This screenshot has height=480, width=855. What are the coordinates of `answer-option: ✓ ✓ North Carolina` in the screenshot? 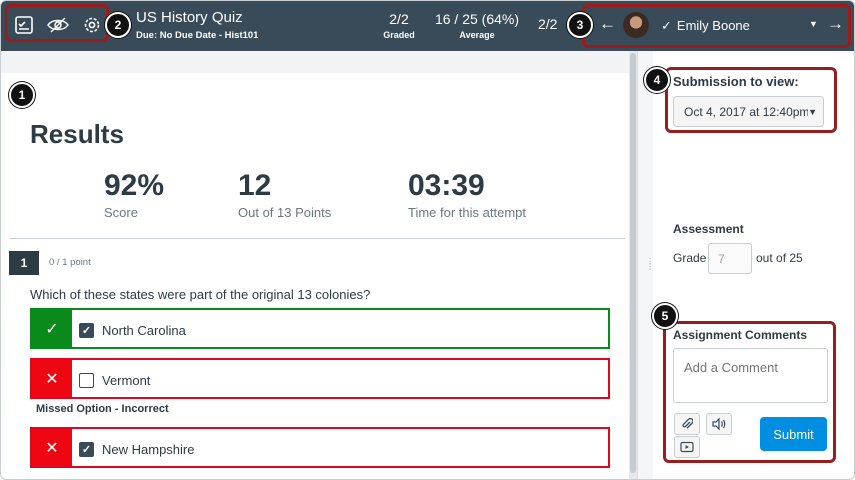 It's located at (320, 328).